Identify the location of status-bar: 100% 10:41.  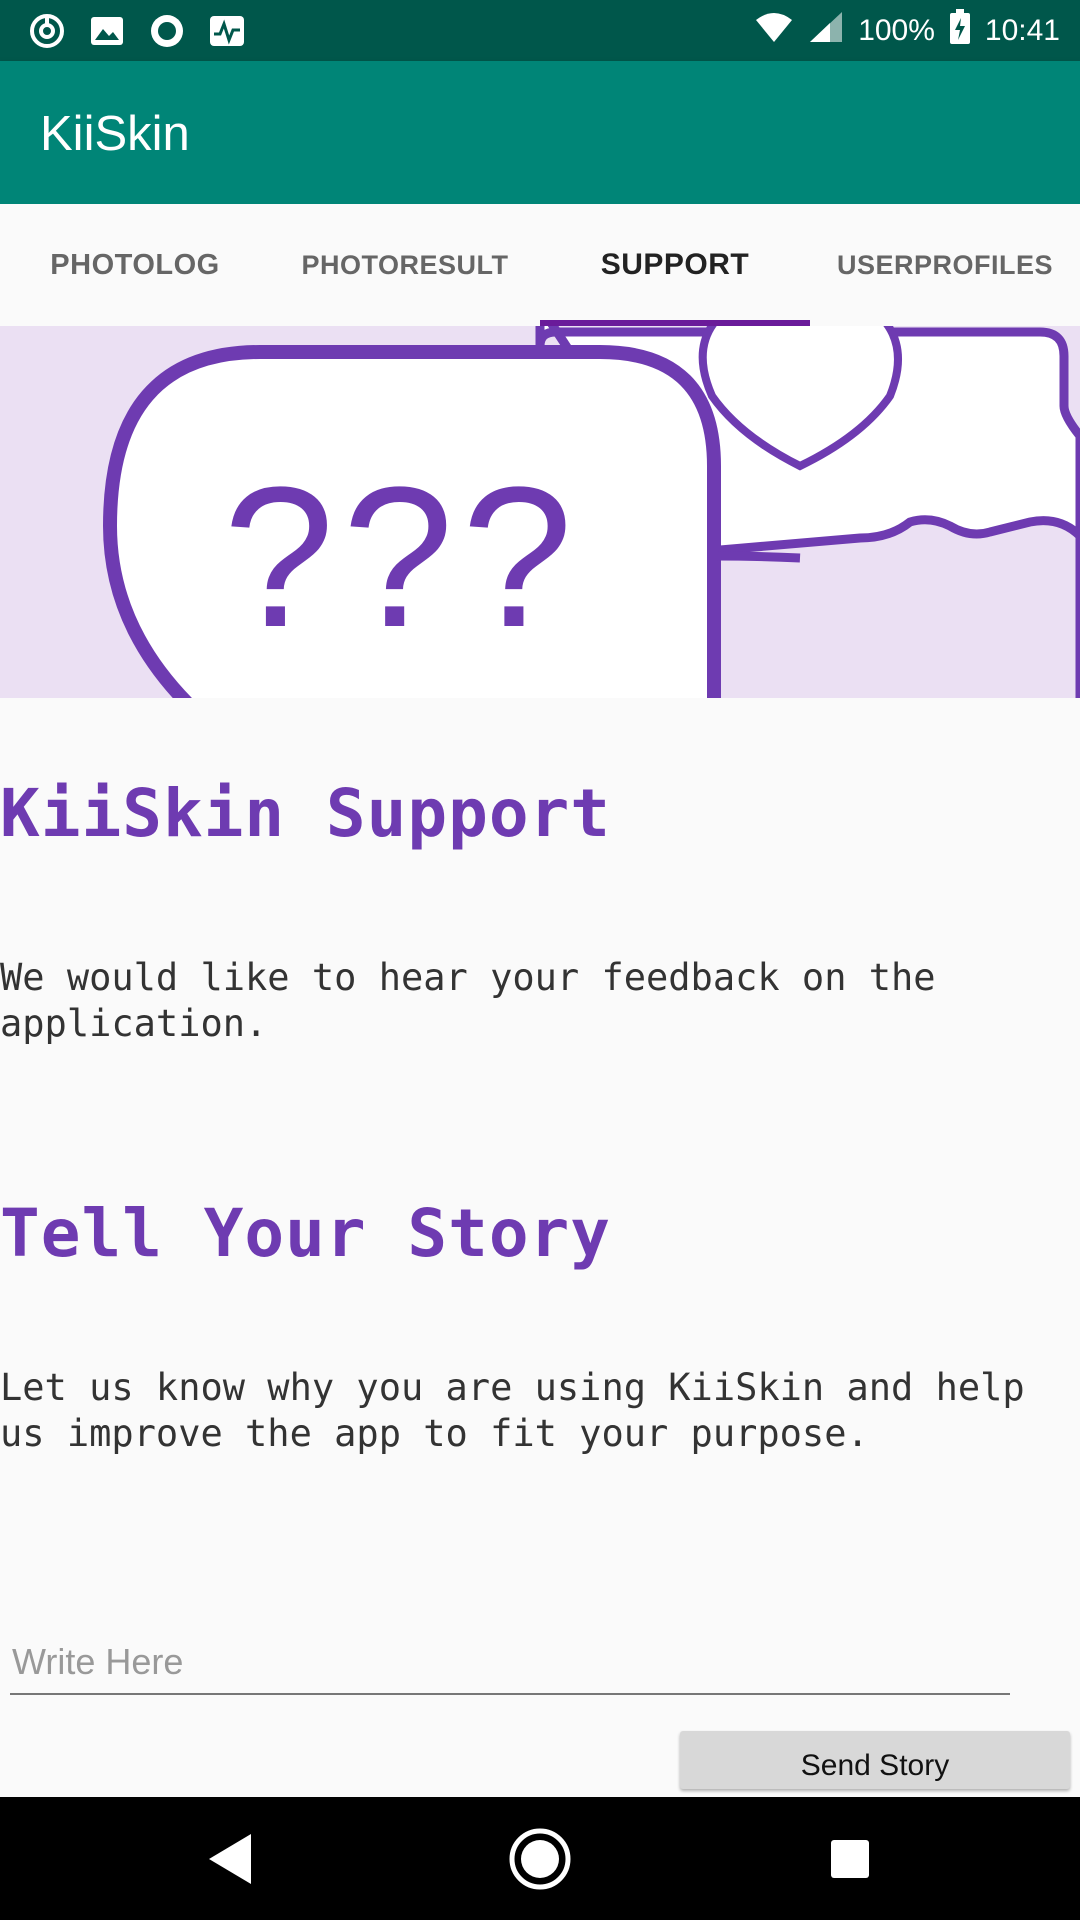
(540, 30).